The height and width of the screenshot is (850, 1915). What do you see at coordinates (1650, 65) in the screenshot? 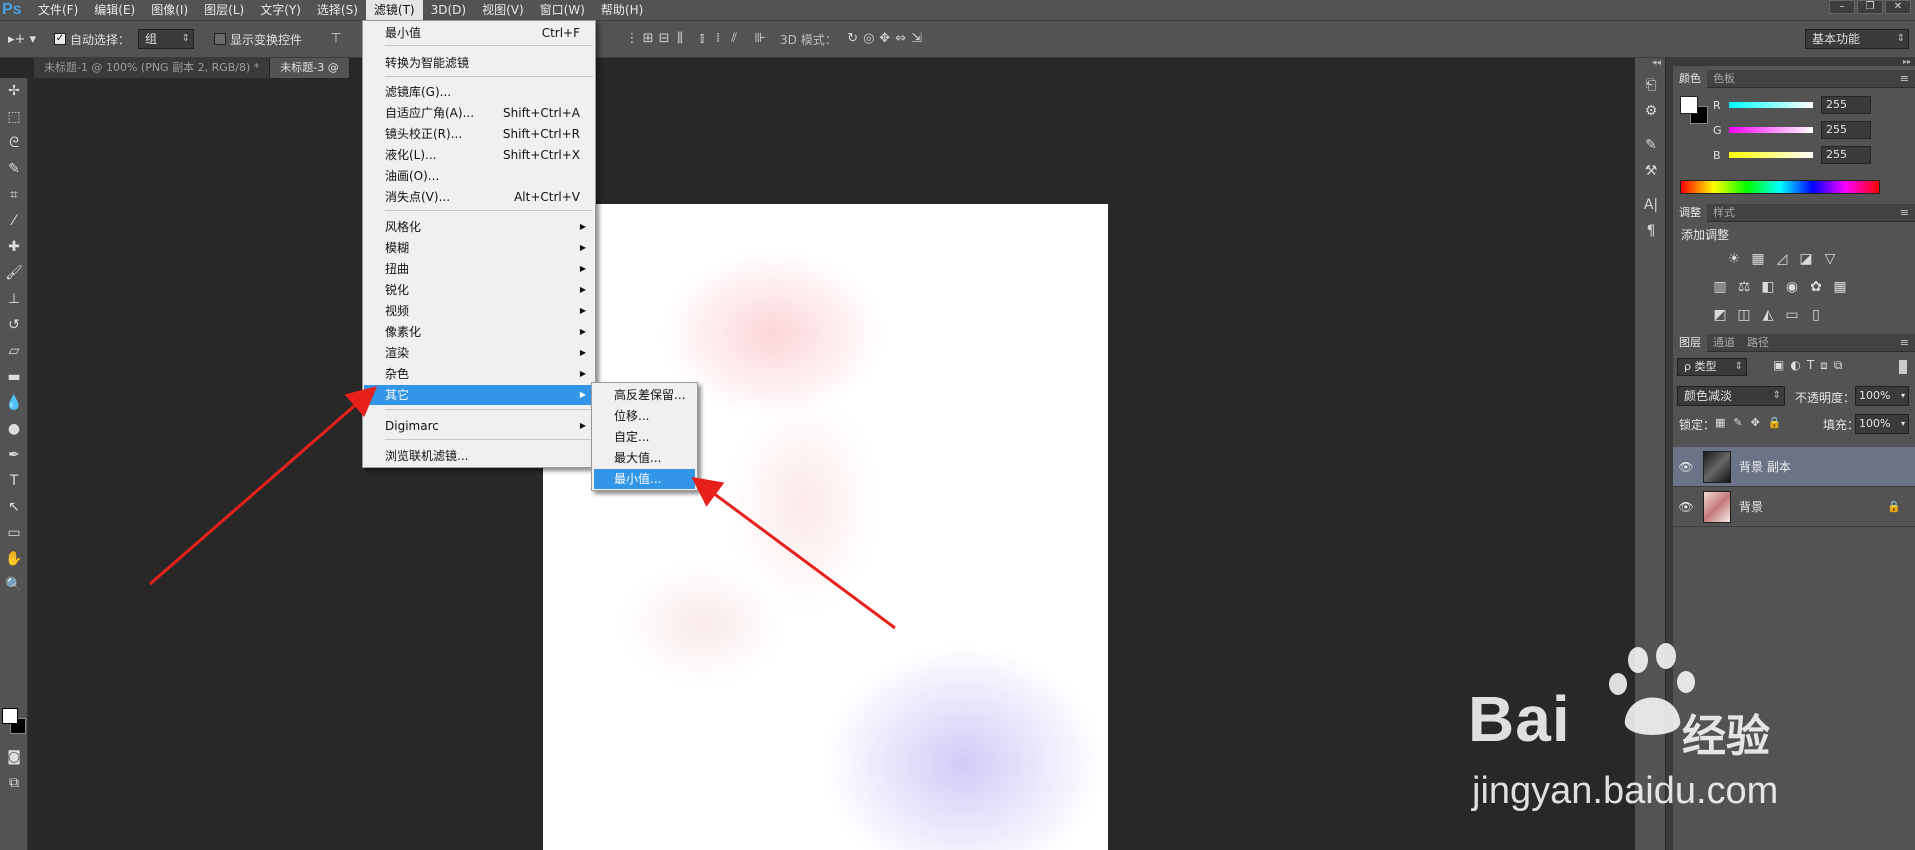
I see `collapse-dock-icon: ◂◂` at bounding box center [1650, 65].